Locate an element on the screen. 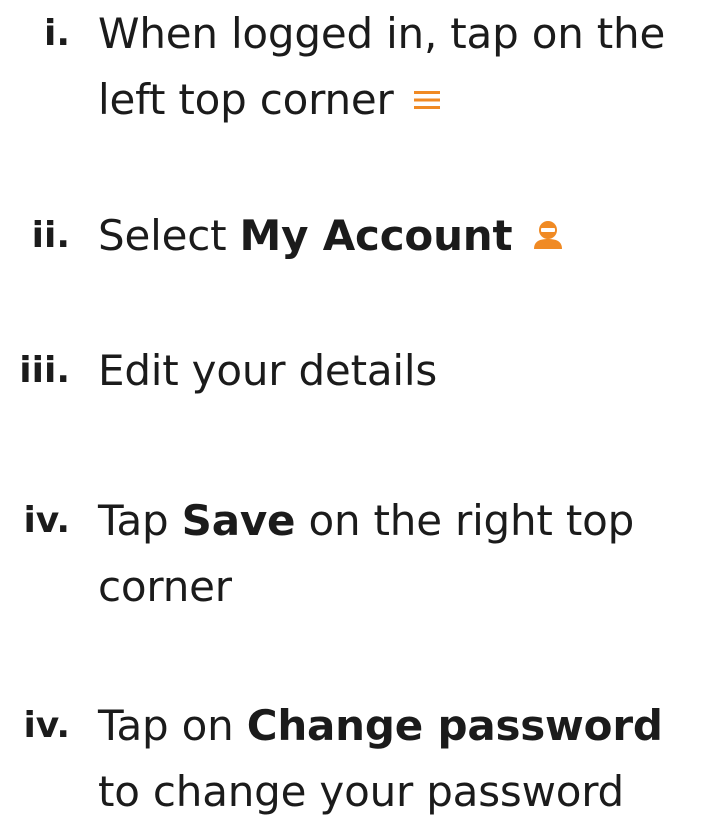 Image resolution: width=701 pixels, height=825 pixels. step-text-suffix: on the right top is located at coordinates (465, 520).